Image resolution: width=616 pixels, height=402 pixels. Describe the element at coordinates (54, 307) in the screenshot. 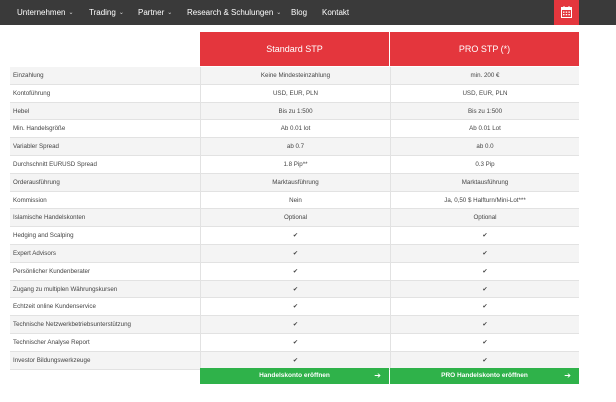

I see `row-label: Echtzeit online Kundenservice` at that location.